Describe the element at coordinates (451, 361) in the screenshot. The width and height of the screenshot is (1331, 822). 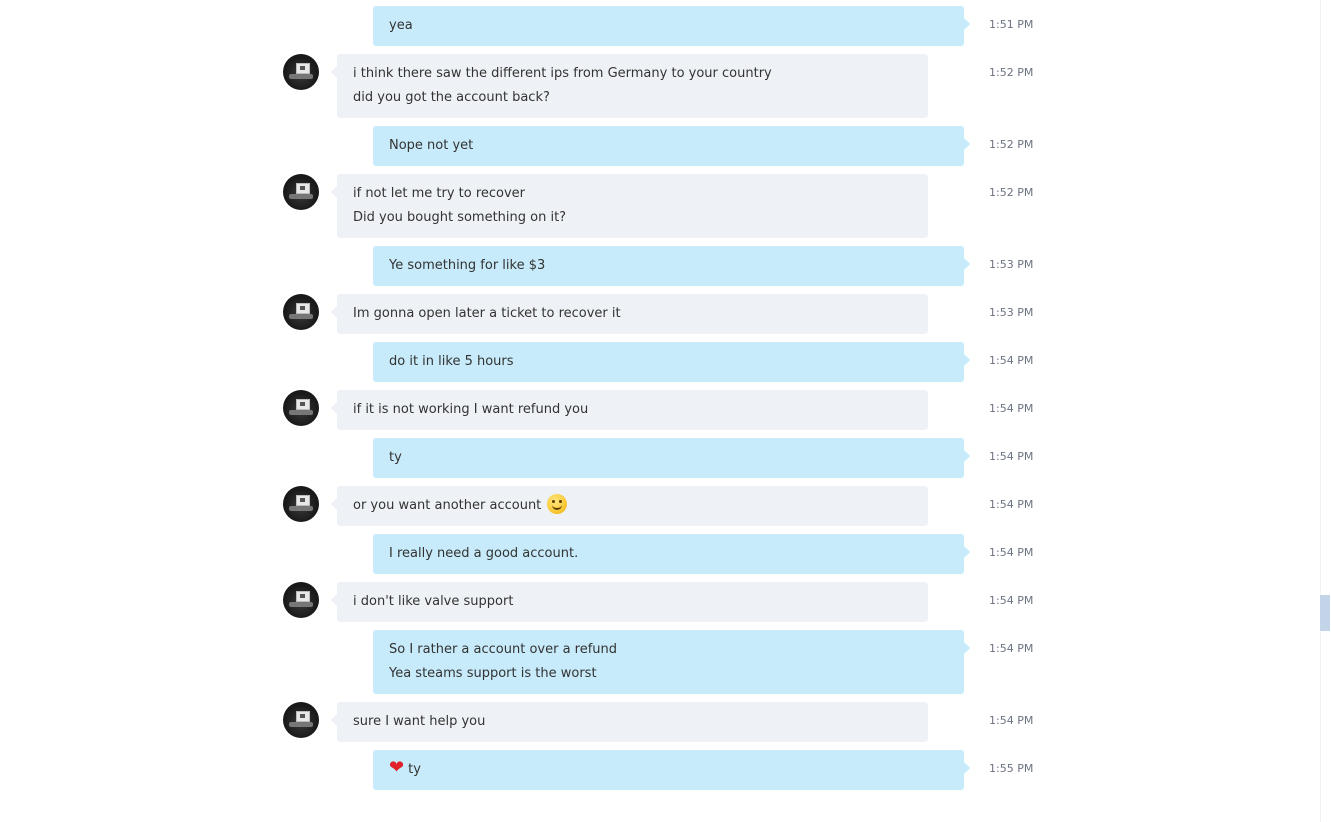
I see `message-text: do it in like 5 hours` at that location.